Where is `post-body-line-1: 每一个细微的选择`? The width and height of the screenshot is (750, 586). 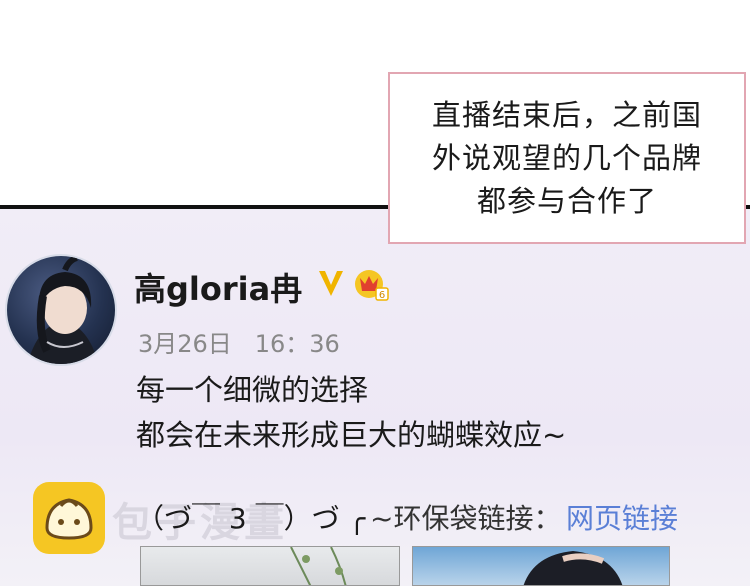 post-body-line-1: 每一个细微的选择 is located at coordinates (252, 390).